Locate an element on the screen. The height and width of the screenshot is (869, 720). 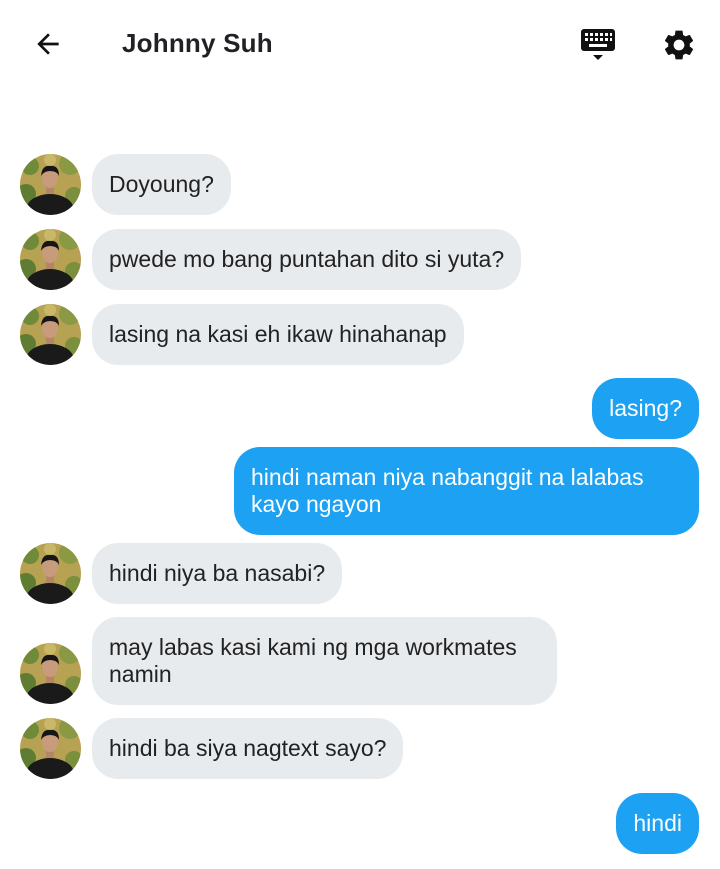
keyboard-button is located at coordinates (598, 45).